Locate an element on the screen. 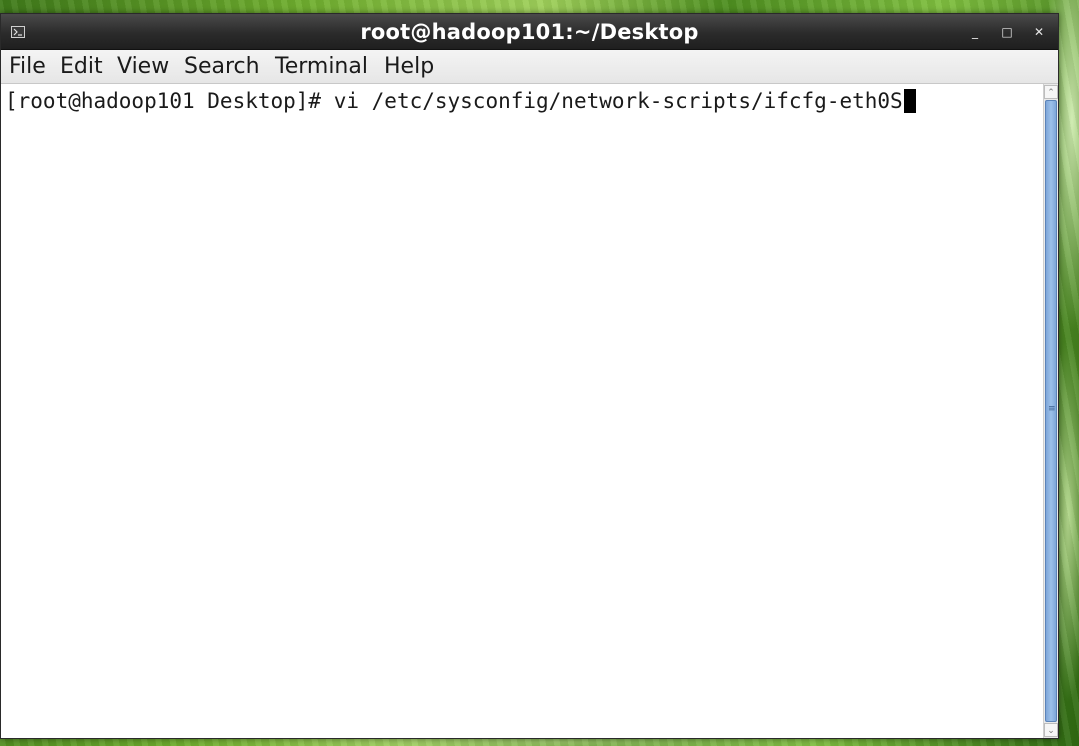 Image resolution: width=1079 pixels, height=746 pixels. menu-bar: File Edit View Search Terminal Help is located at coordinates (529, 67).